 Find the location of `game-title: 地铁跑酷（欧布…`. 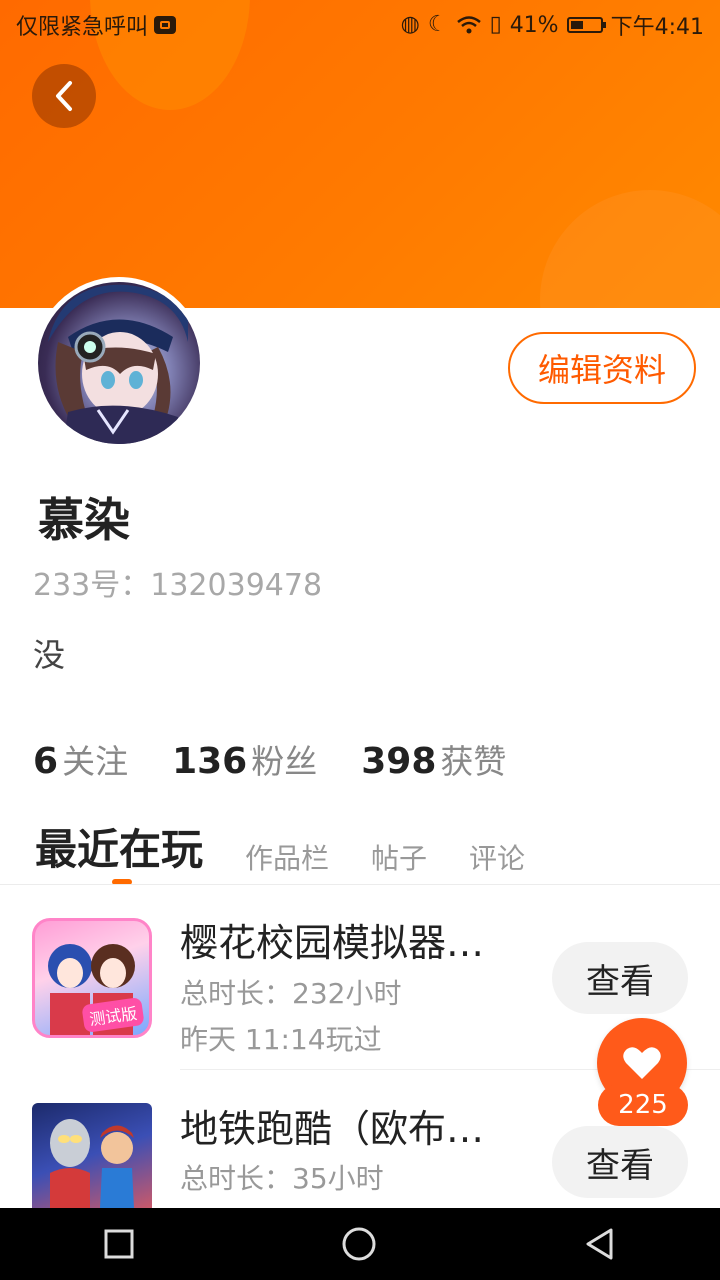

game-title: 地铁跑酷（欧布… is located at coordinates (350, 1125).